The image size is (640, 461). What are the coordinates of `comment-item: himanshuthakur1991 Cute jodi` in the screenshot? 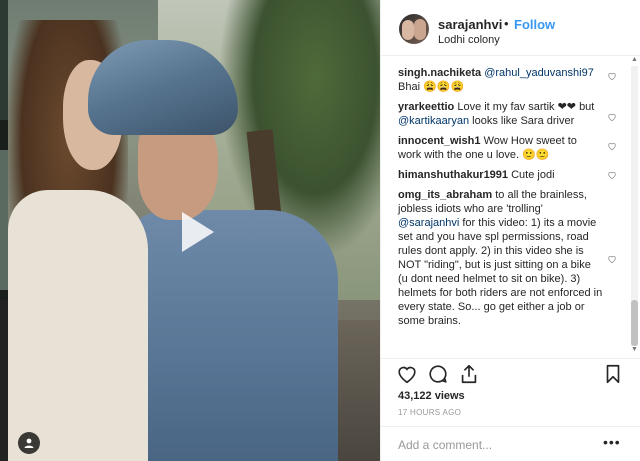 It's located at (507, 175).